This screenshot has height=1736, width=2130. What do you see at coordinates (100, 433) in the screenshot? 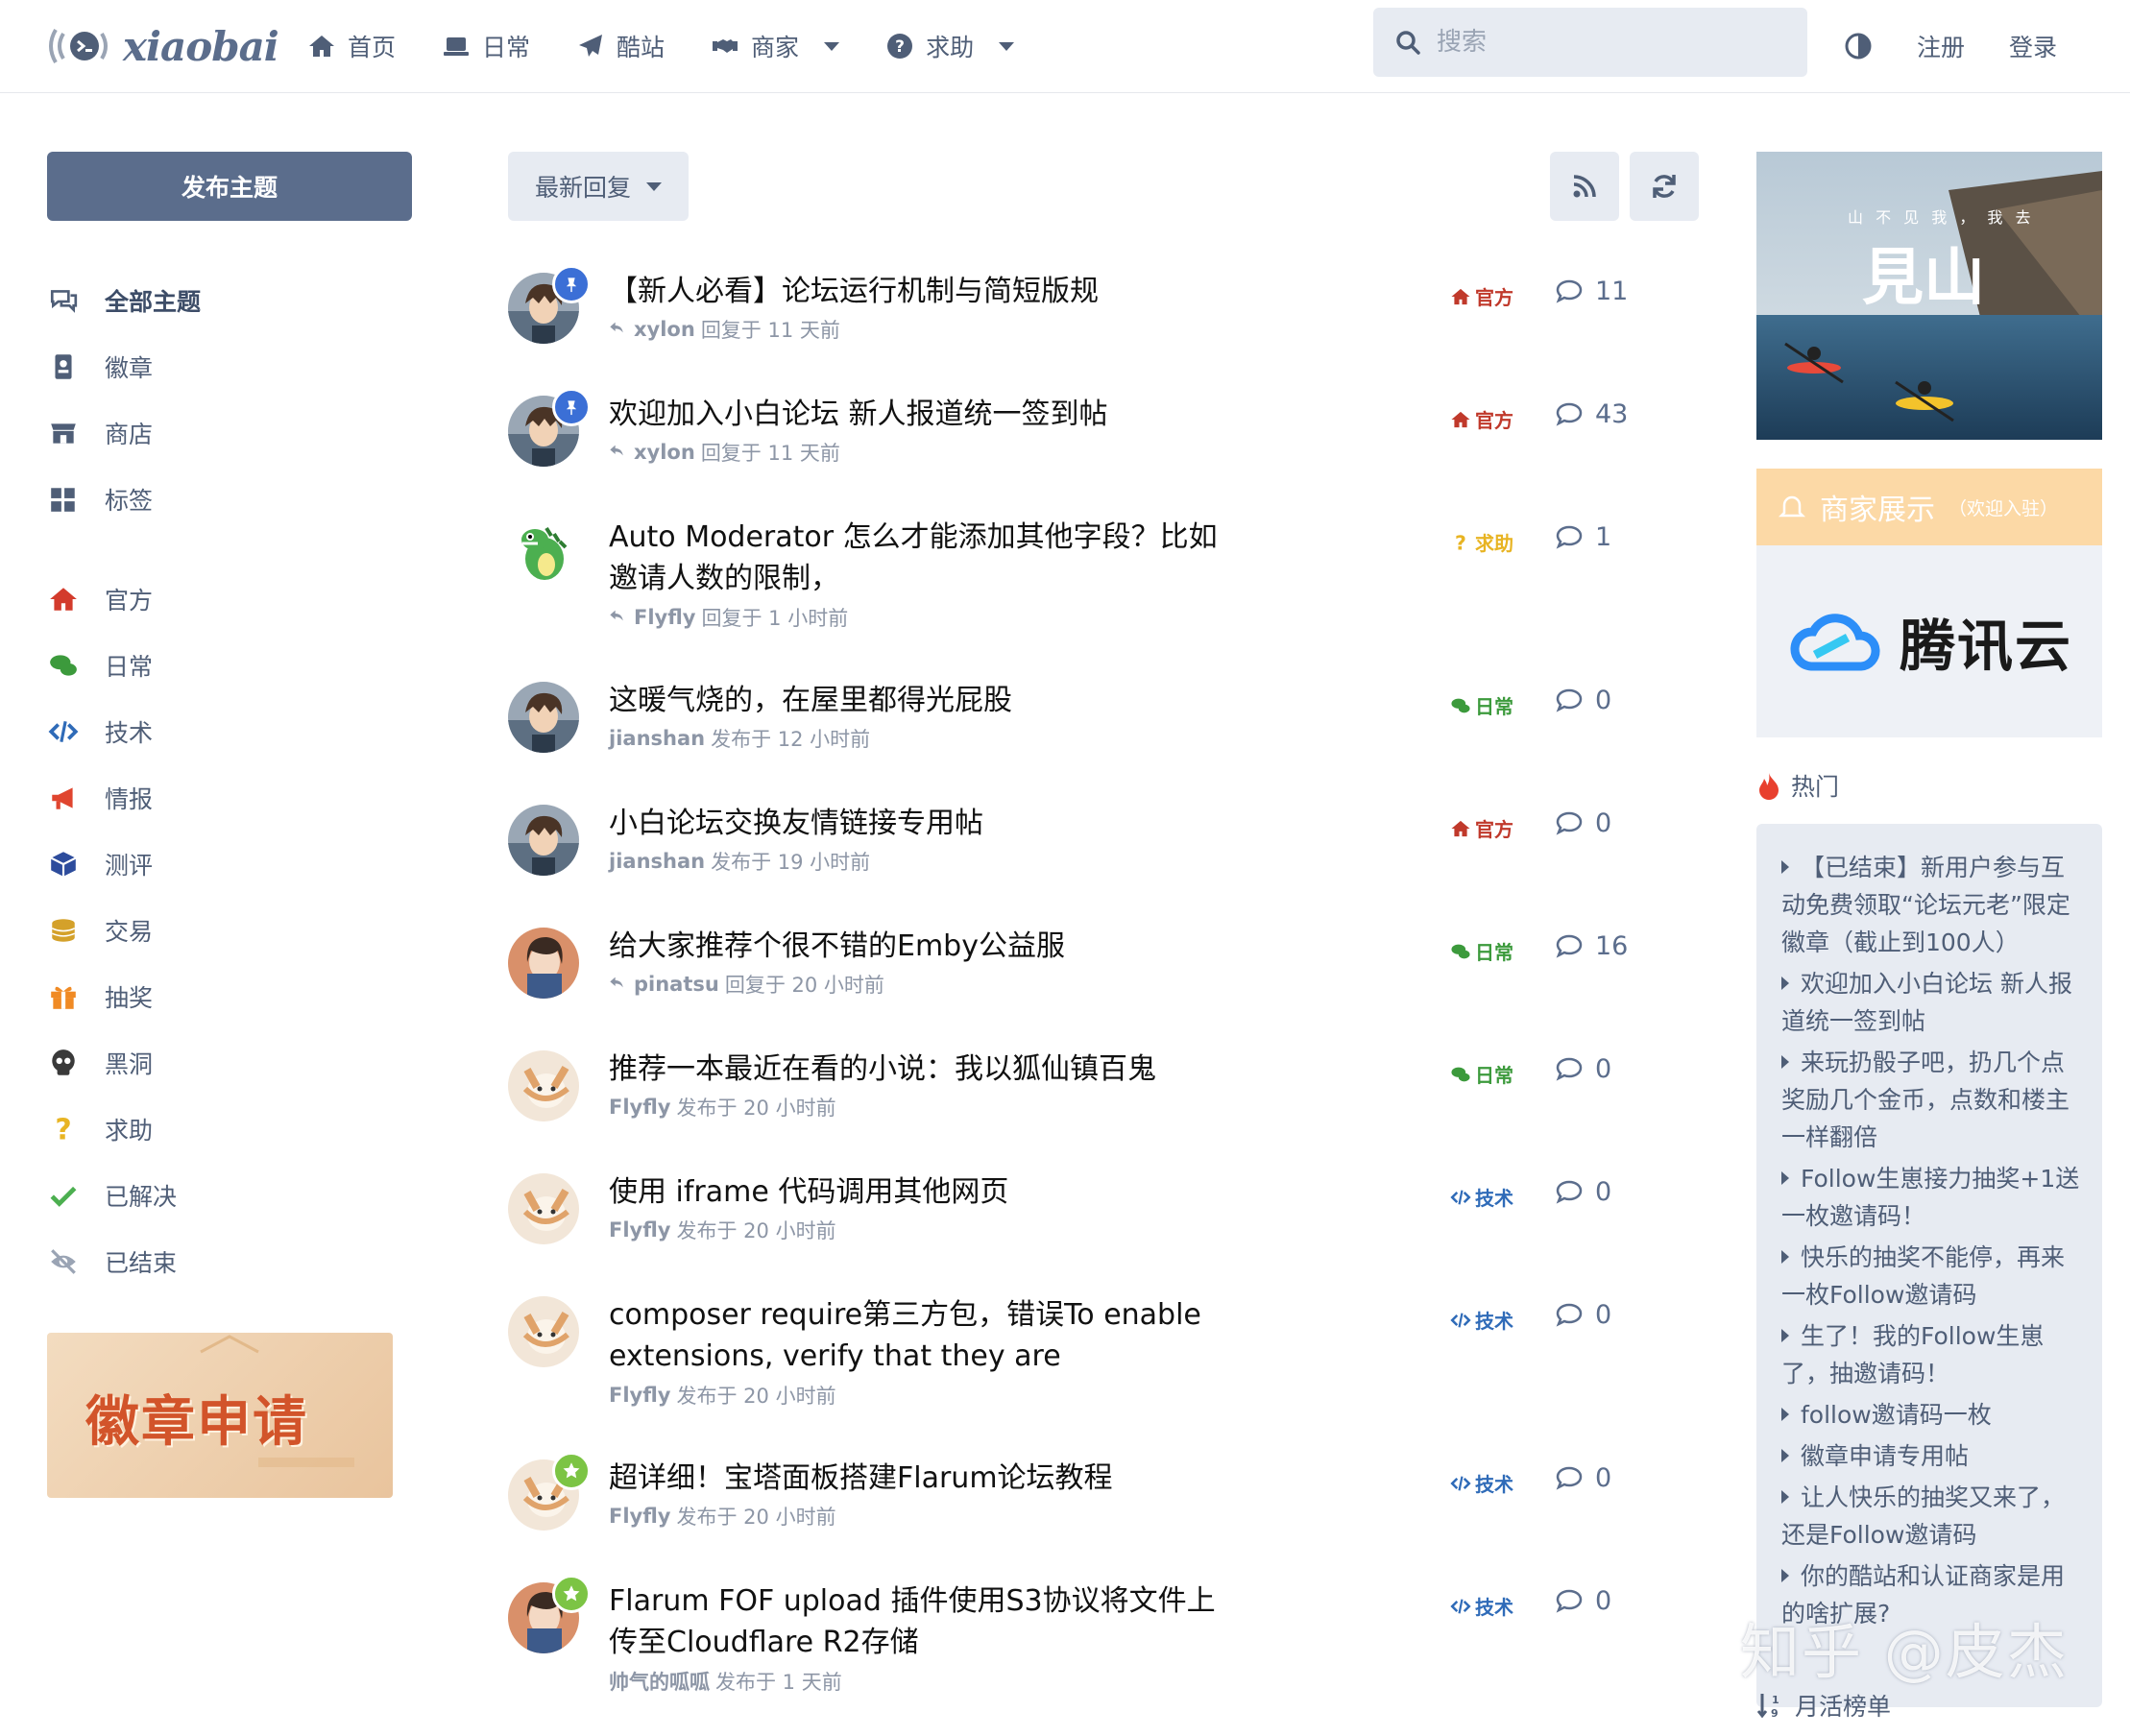
I see `sidebar-item-2: 商店` at bounding box center [100, 433].